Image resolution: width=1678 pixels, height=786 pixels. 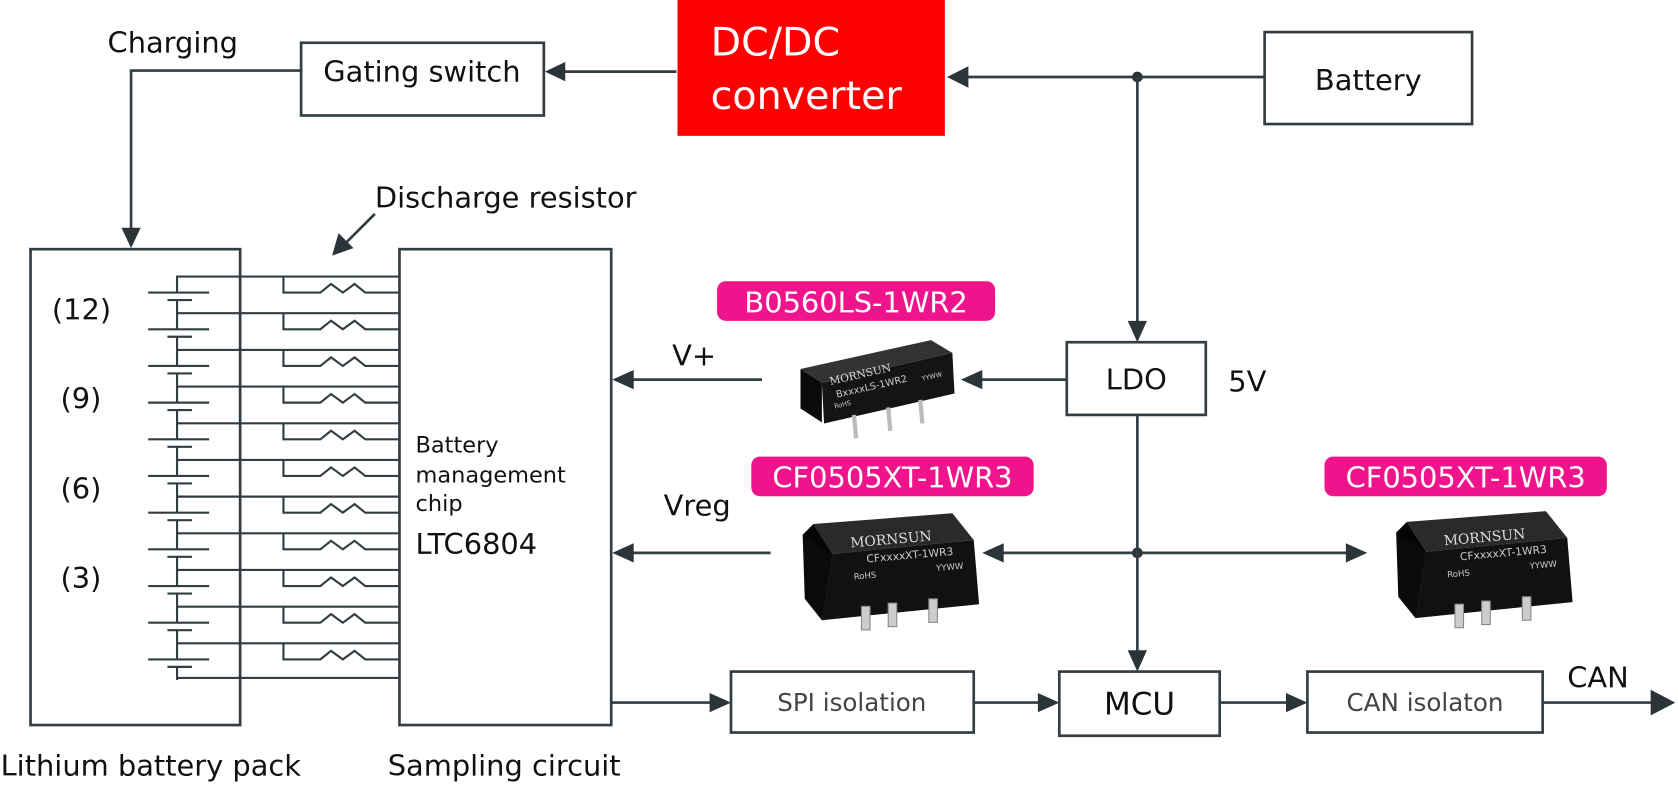 I want to click on chip-label-line1: Battery, so click(x=457, y=445).